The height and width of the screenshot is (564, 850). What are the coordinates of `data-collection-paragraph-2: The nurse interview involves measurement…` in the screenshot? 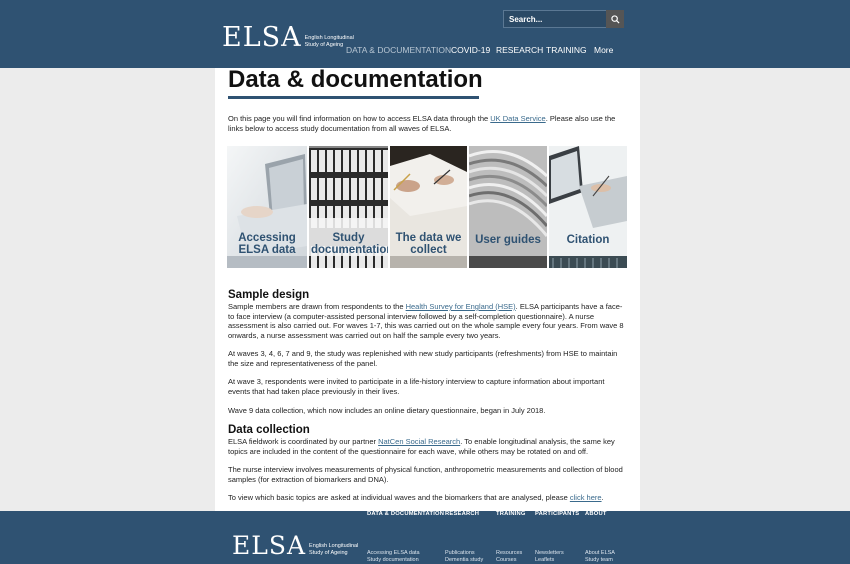 It's located at (425, 474).